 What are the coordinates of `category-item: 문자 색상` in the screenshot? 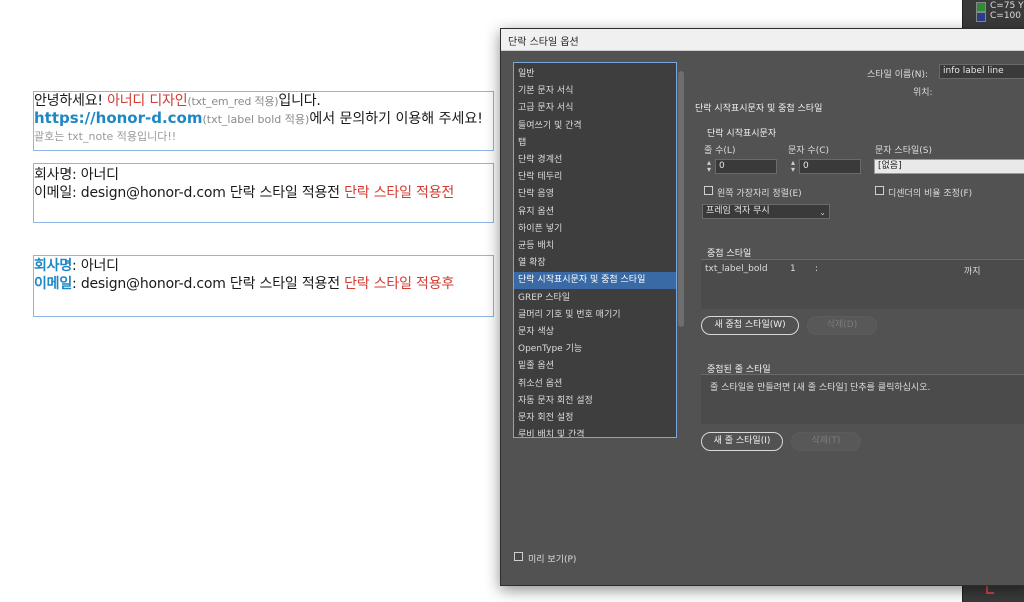 It's located at (595, 332).